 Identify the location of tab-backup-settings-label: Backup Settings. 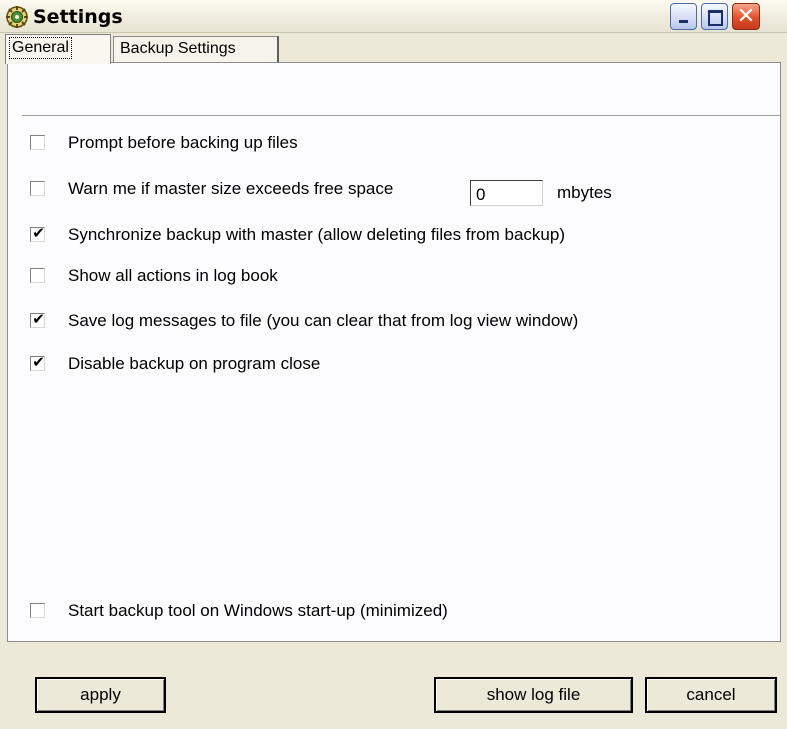
(178, 48).